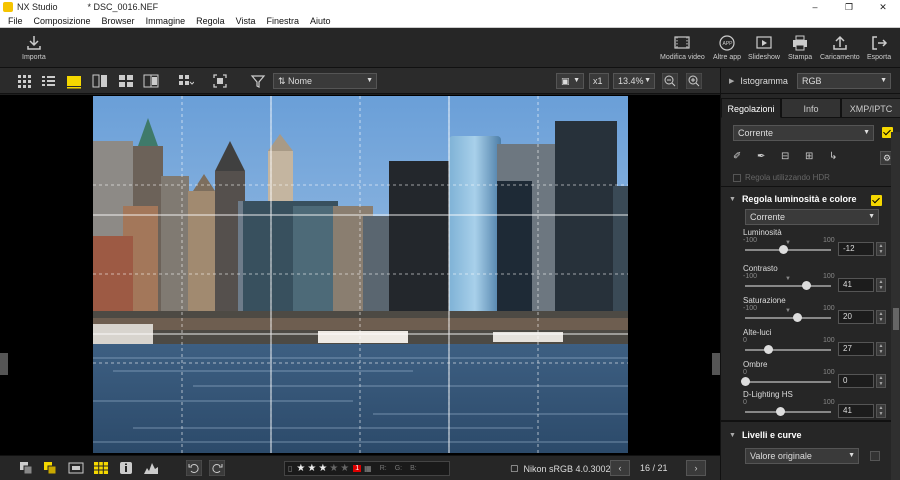 This screenshot has height=480, width=900. What do you see at coordinates (344, 468) in the screenshot?
I see `star-5: ★` at bounding box center [344, 468].